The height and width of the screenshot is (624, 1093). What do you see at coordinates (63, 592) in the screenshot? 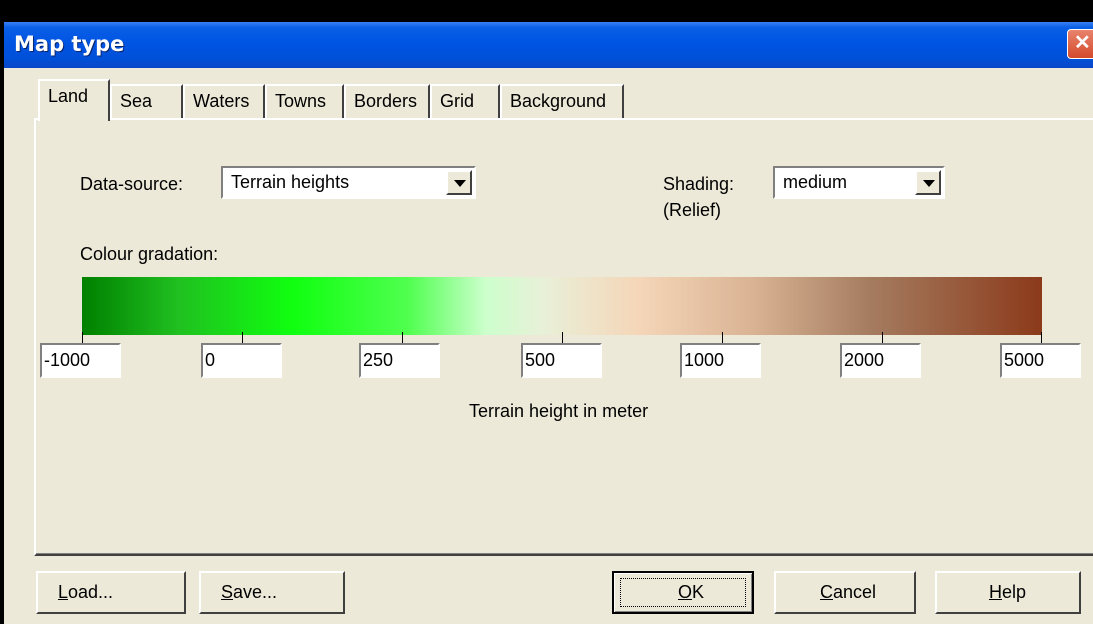
I see `load-mnemonic: L` at bounding box center [63, 592].